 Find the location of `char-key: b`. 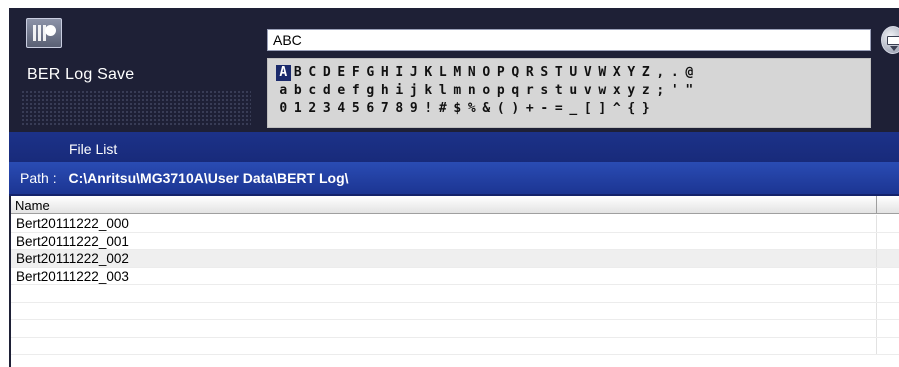

char-key: b is located at coordinates (298, 91).